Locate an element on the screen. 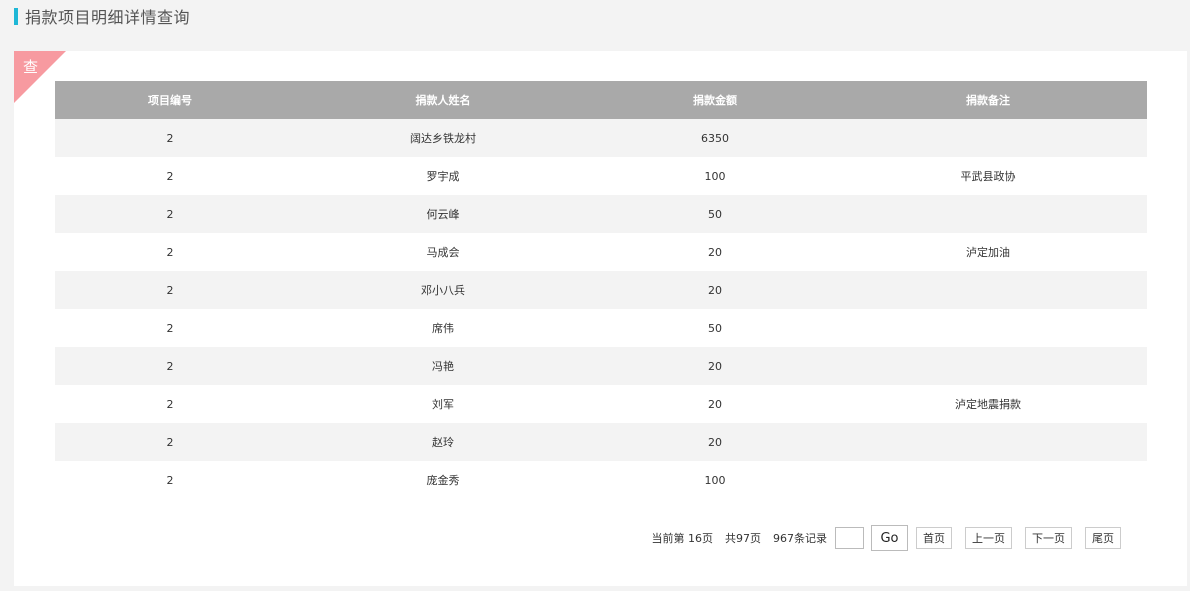  table-row: 2 庞金秀 100 is located at coordinates (601, 480).